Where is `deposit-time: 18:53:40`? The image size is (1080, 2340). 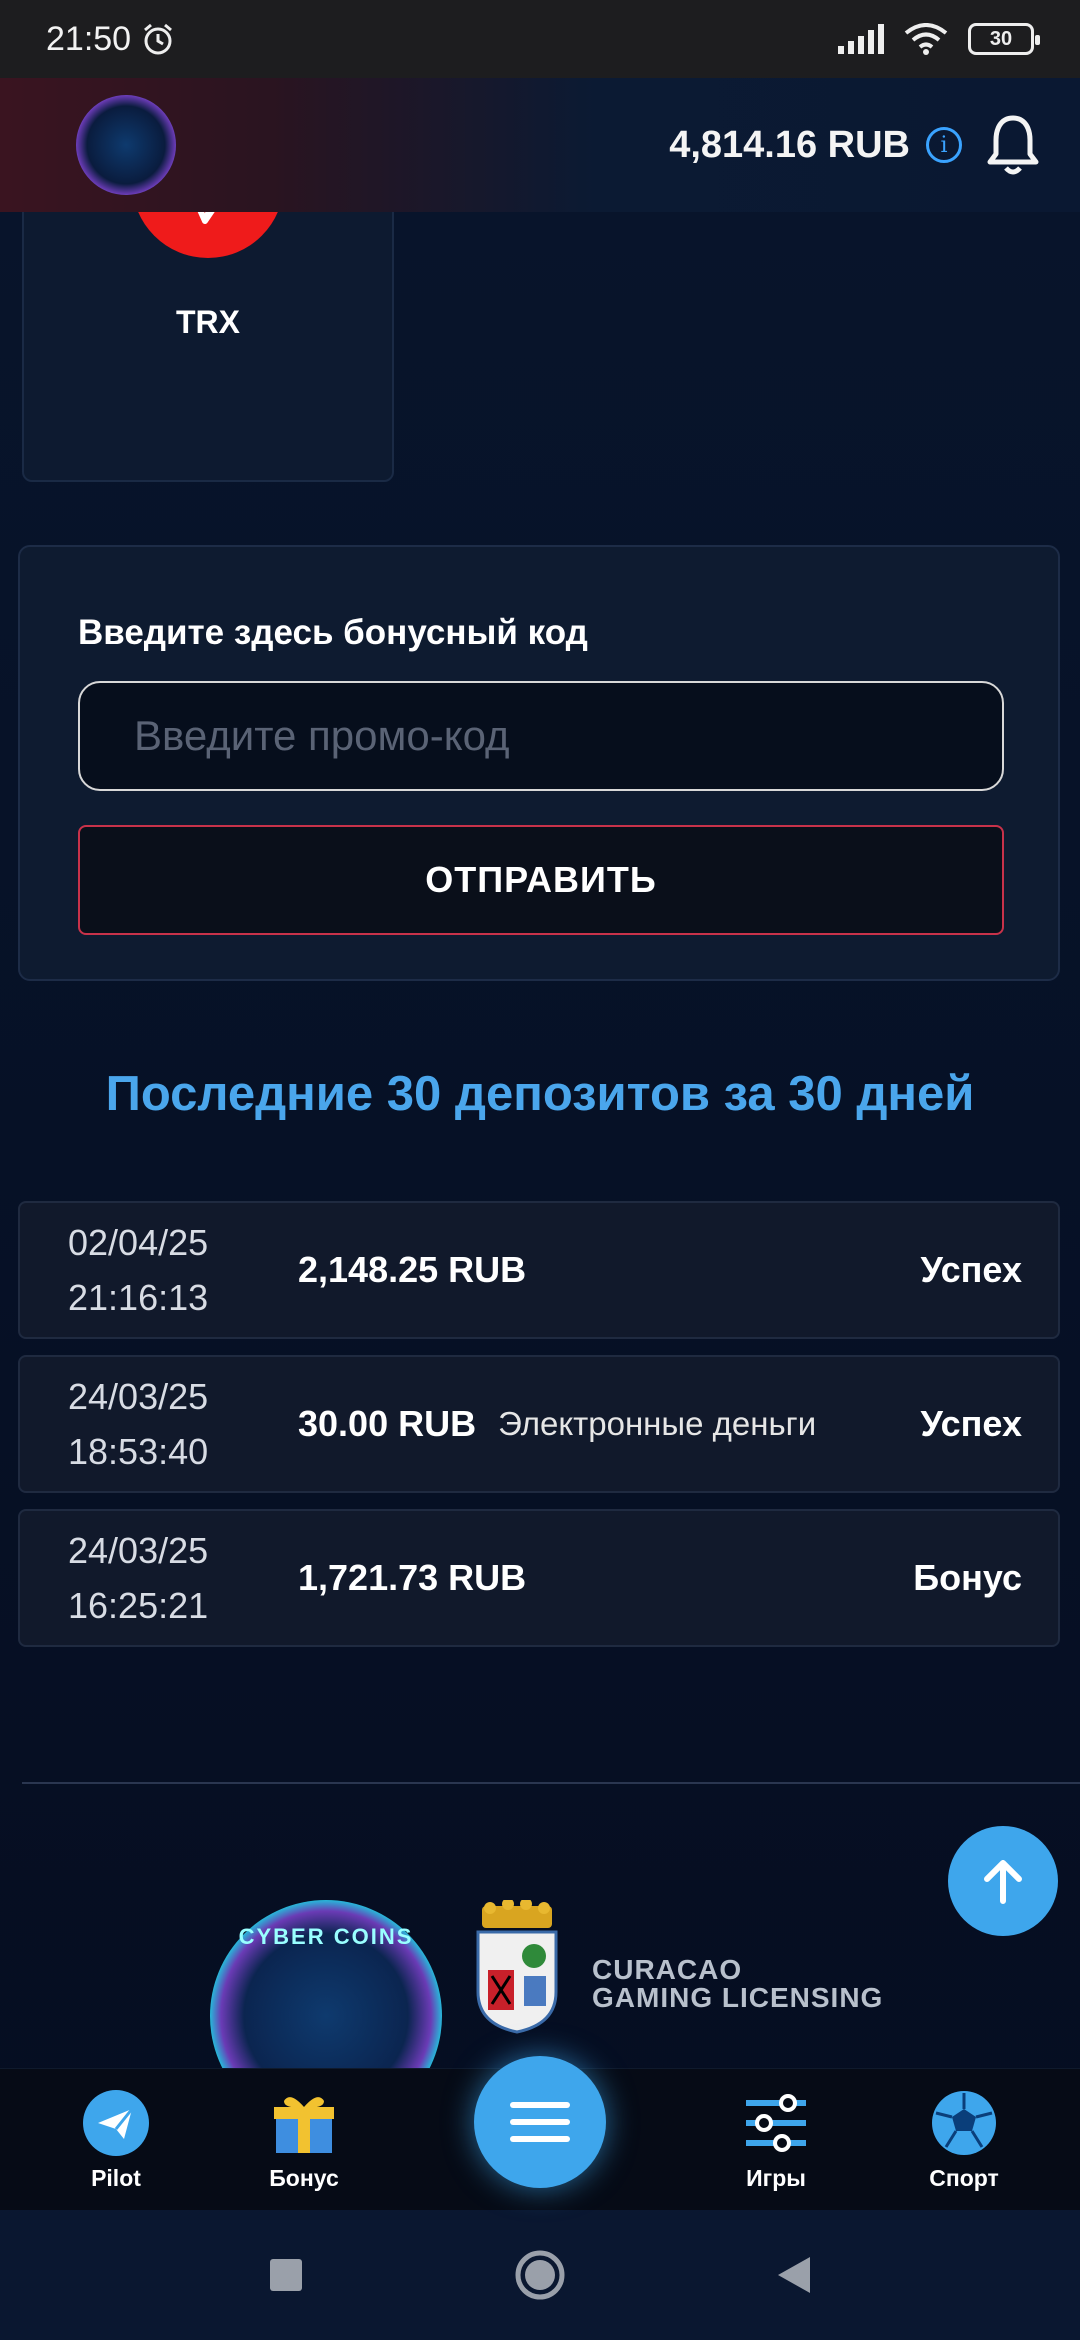
deposit-time: 18:53:40 is located at coordinates (138, 1451).